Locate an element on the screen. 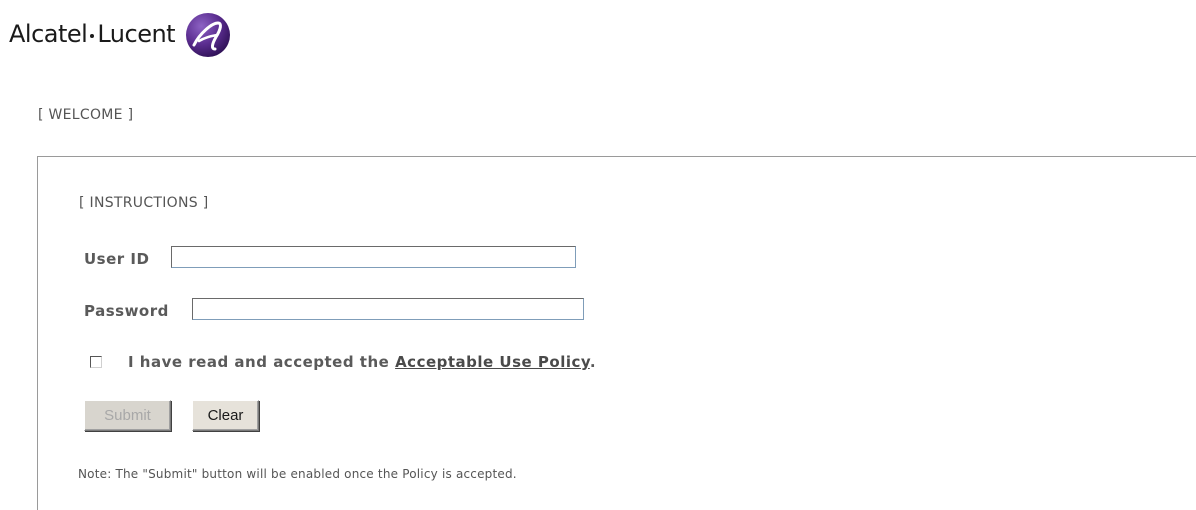 The image size is (1196, 510). clear-button: Clear is located at coordinates (225, 415).